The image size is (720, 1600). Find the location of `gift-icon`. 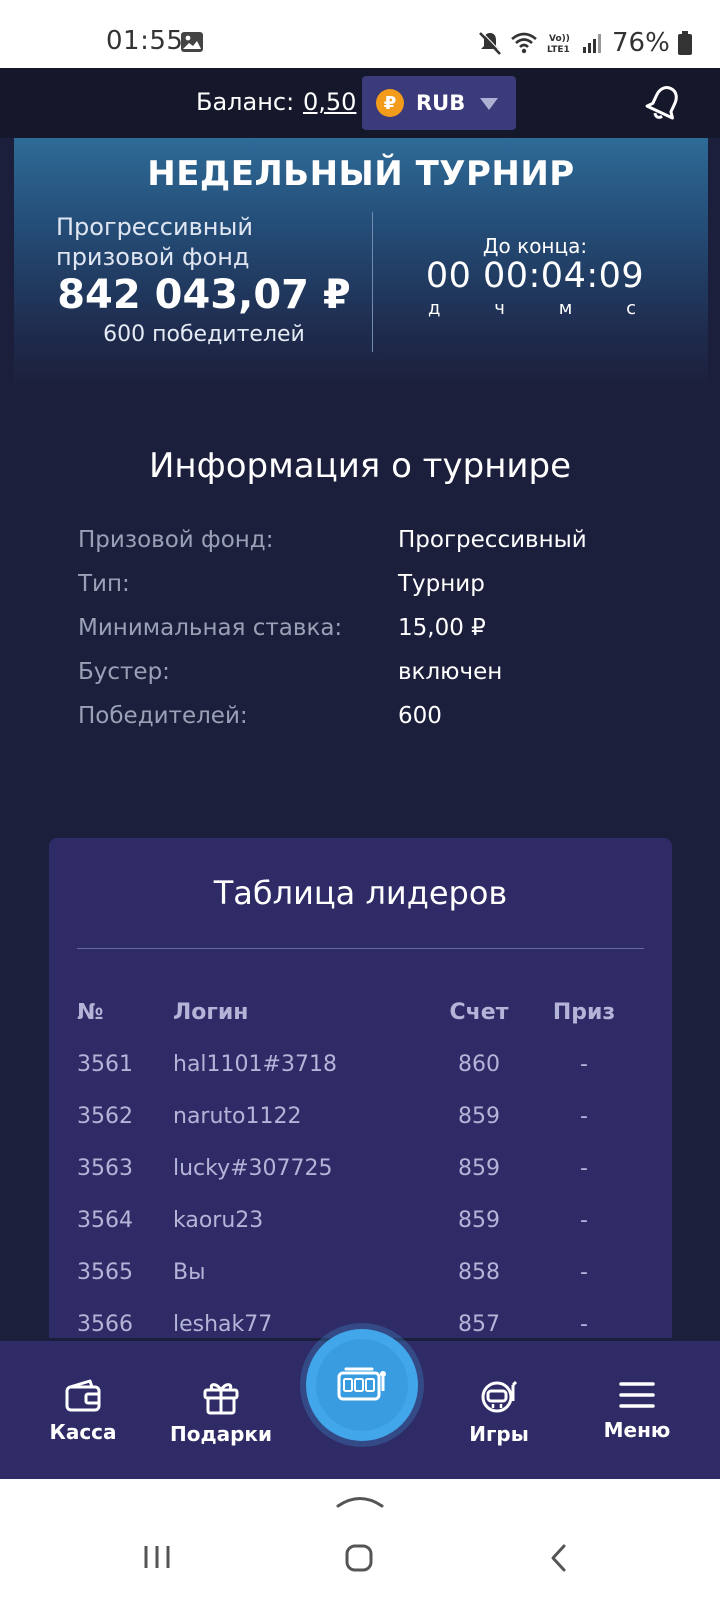

gift-icon is located at coordinates (221, 1399).